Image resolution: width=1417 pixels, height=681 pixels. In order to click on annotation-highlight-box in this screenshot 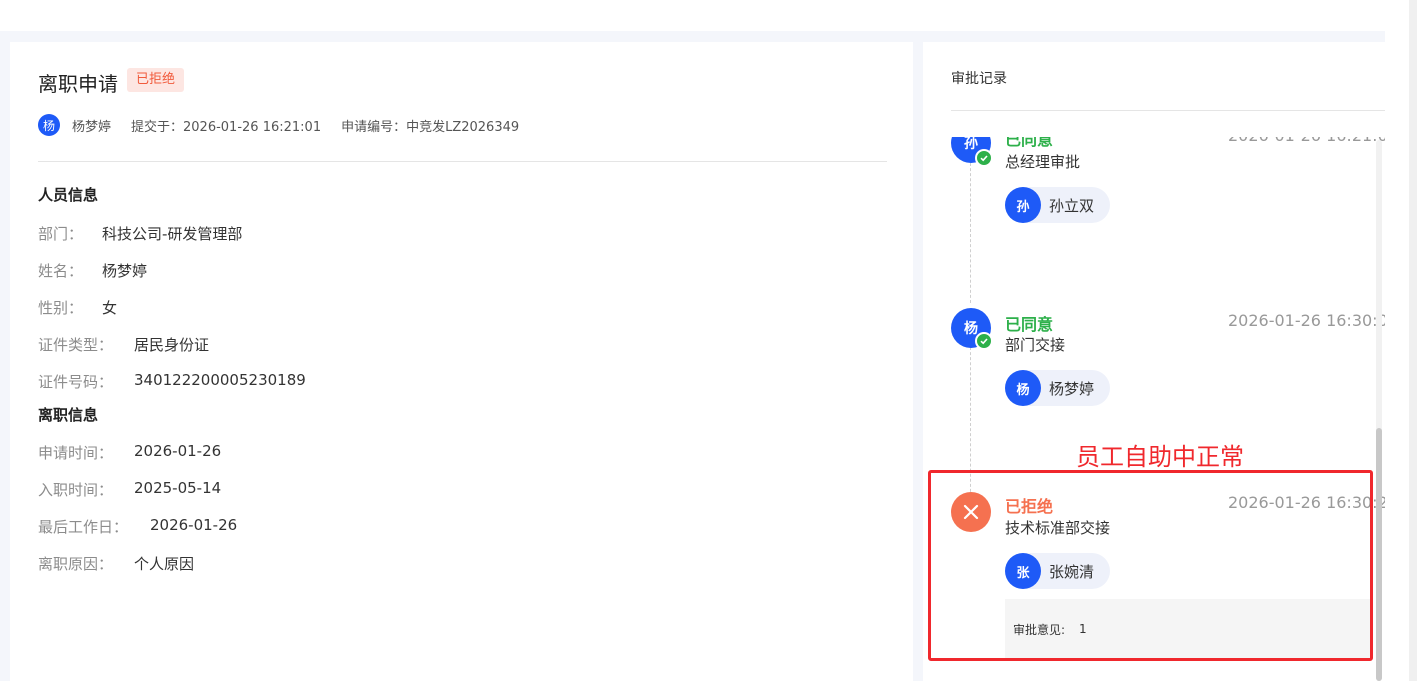, I will do `click(1150, 565)`.